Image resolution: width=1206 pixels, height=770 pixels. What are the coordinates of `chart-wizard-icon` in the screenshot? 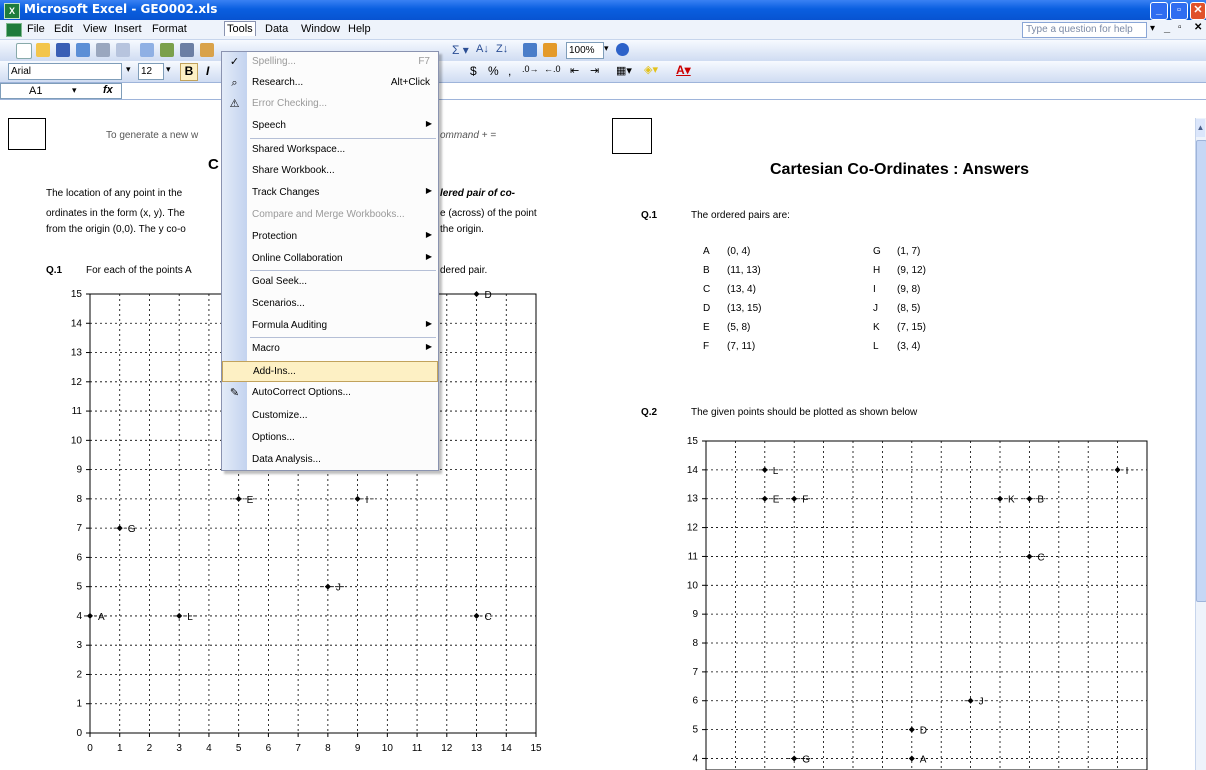 It's located at (530, 50).